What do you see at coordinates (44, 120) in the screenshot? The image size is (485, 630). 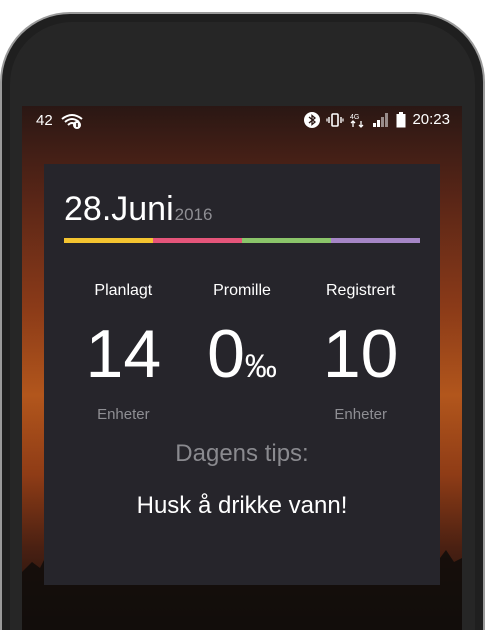 I see `notification-count: 42` at bounding box center [44, 120].